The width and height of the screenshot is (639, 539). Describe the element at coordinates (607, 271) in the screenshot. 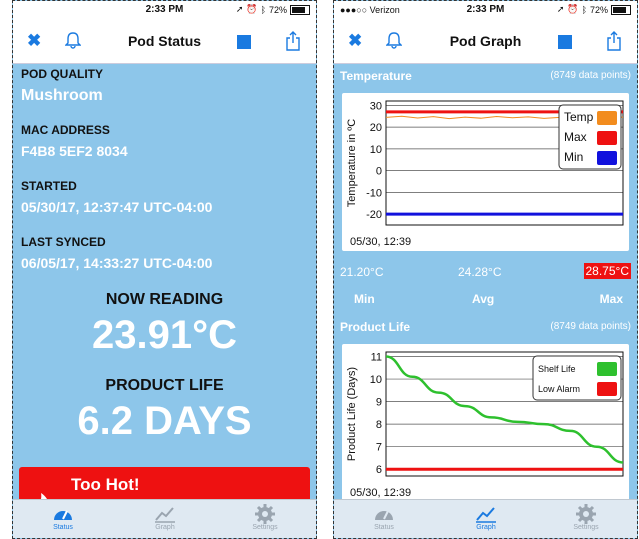

I see `max-value: 28.75°C` at that location.